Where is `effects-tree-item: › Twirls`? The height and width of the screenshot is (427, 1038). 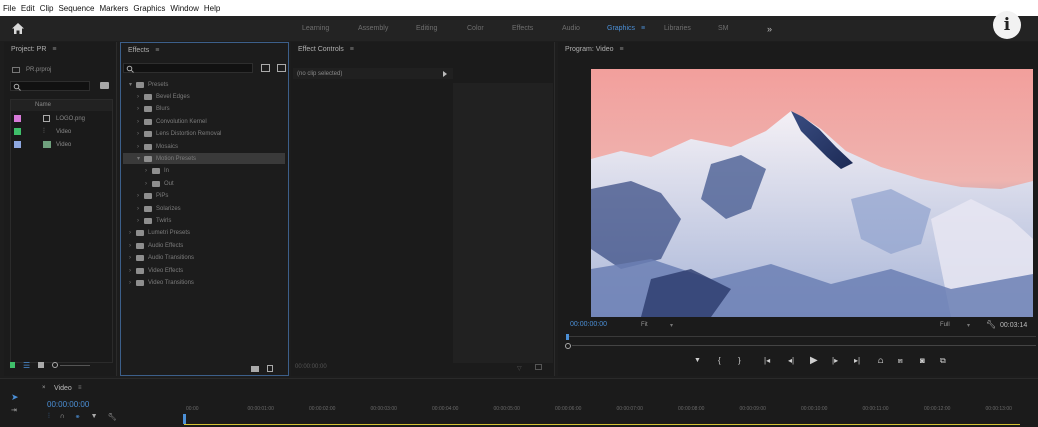 effects-tree-item: › Twirls is located at coordinates (204, 220).